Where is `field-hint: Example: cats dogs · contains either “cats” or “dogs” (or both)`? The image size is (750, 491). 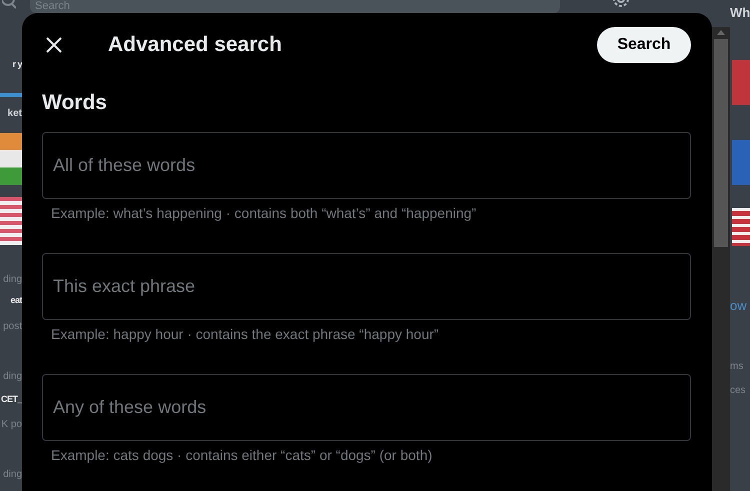 field-hint: Example: cats dogs · contains either “cats” or “dogs” (or both) is located at coordinates (242, 455).